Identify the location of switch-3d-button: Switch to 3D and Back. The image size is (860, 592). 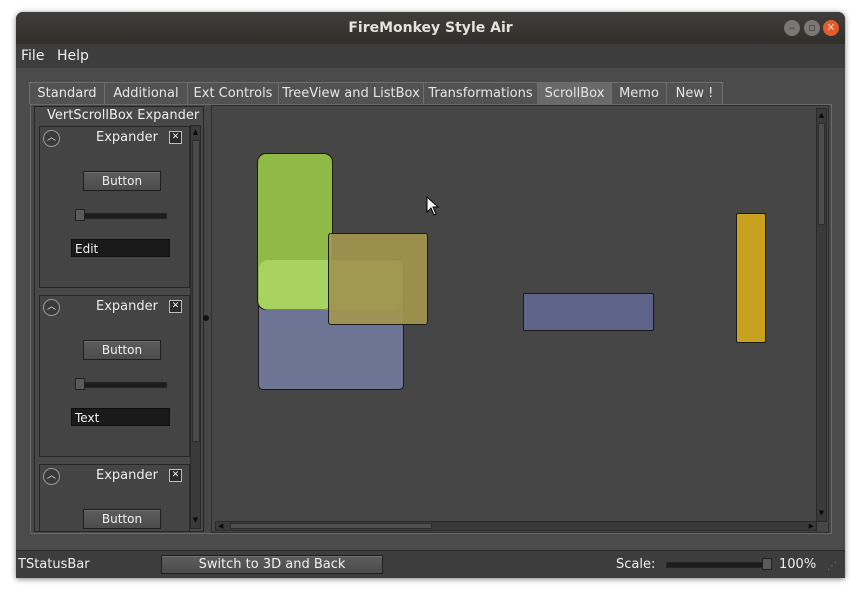
(272, 564).